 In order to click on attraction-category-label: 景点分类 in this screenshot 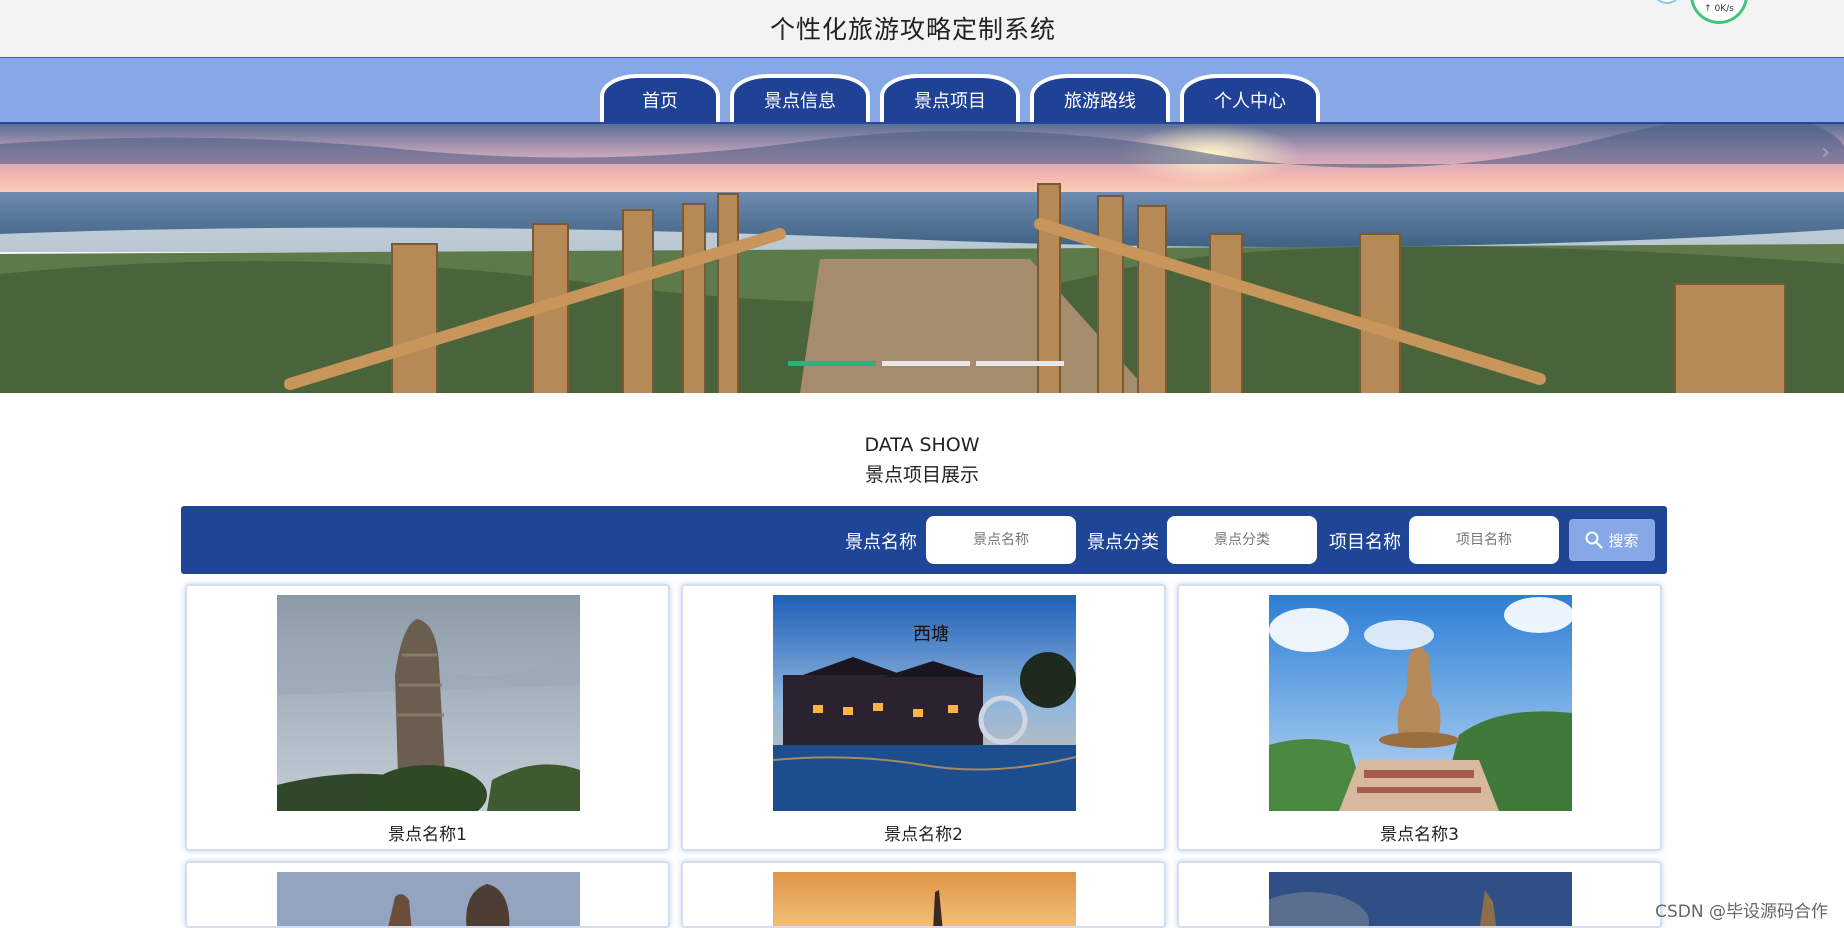, I will do `click(1123, 542)`.